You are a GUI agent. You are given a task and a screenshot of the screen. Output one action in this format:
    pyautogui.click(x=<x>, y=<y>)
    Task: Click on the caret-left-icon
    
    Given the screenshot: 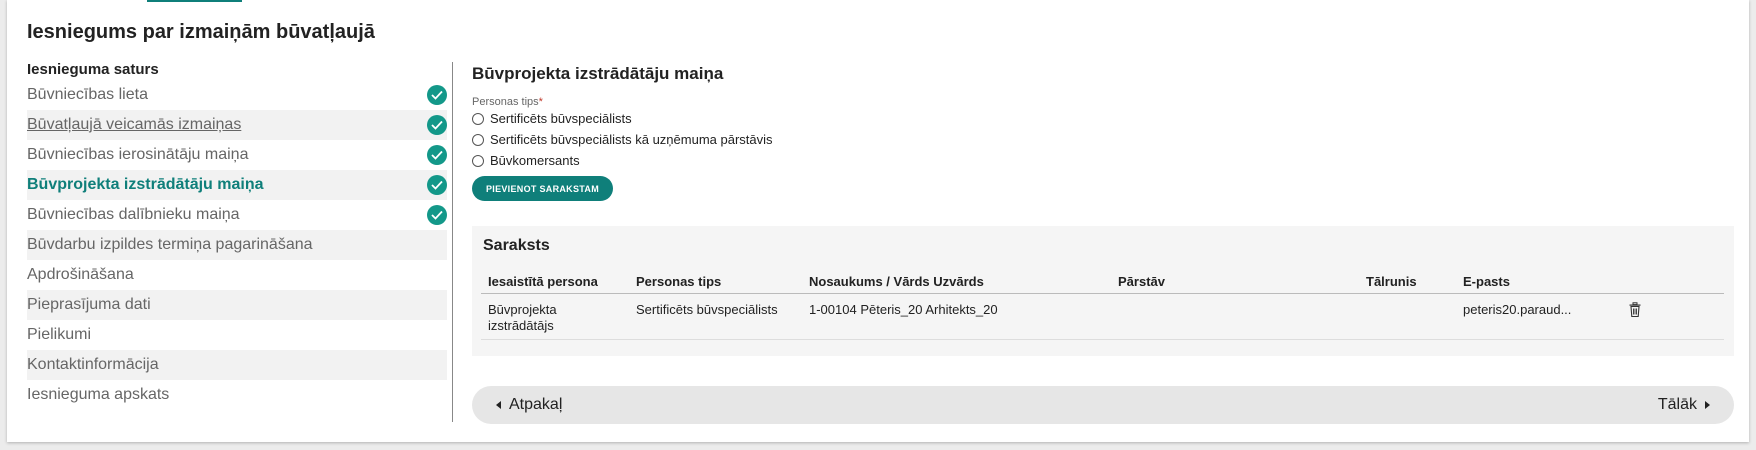 What is the action you would take?
    pyautogui.click(x=498, y=405)
    